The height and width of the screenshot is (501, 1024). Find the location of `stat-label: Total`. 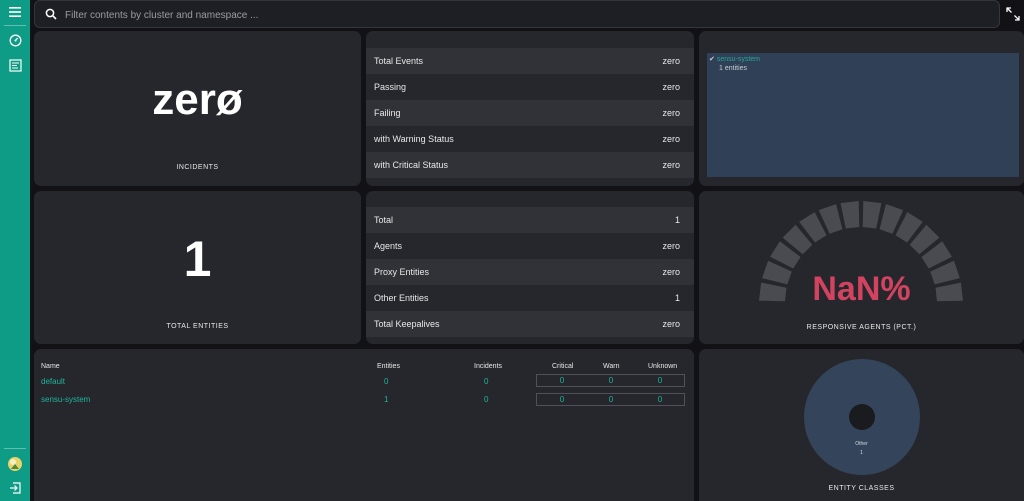

stat-label: Total is located at coordinates (384, 220).